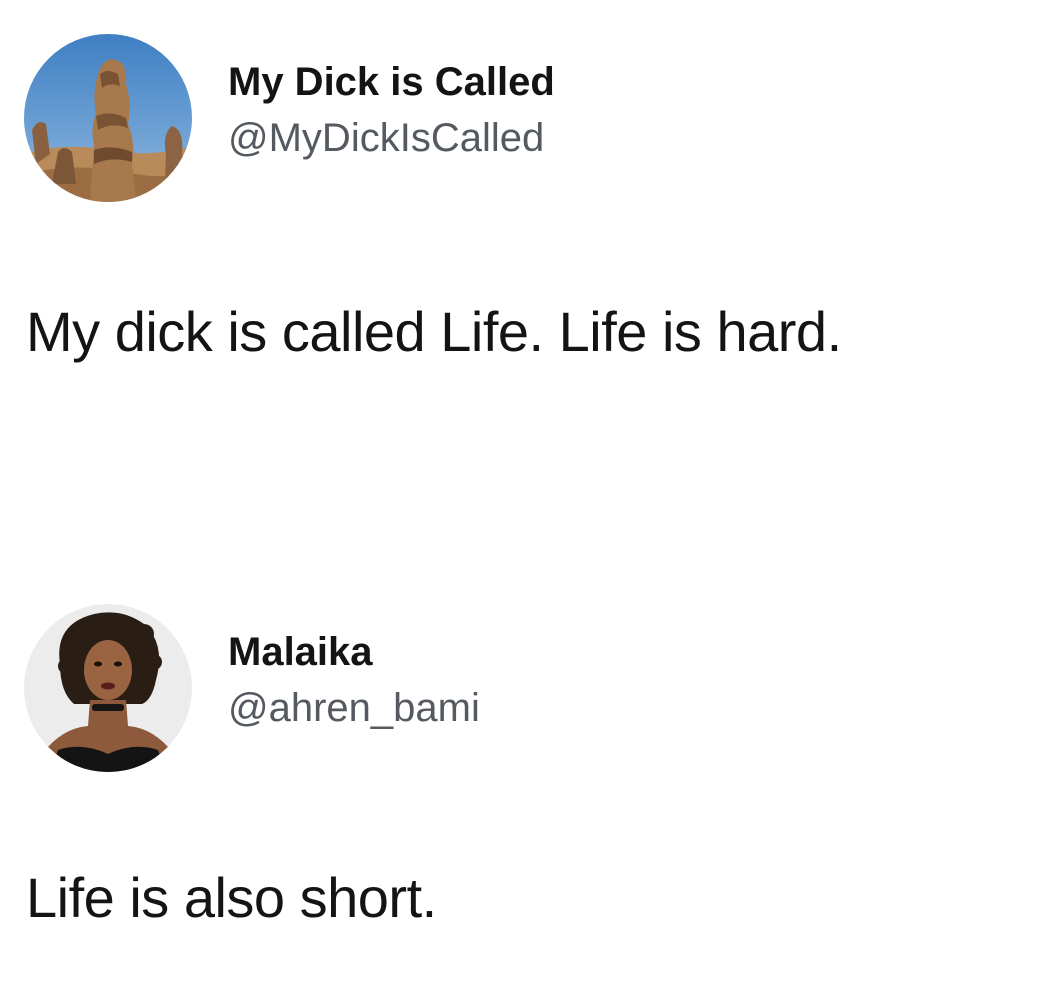 The image size is (1044, 984). I want to click on tweet-text: My dick is called Life. Life is hard., so click(434, 331).